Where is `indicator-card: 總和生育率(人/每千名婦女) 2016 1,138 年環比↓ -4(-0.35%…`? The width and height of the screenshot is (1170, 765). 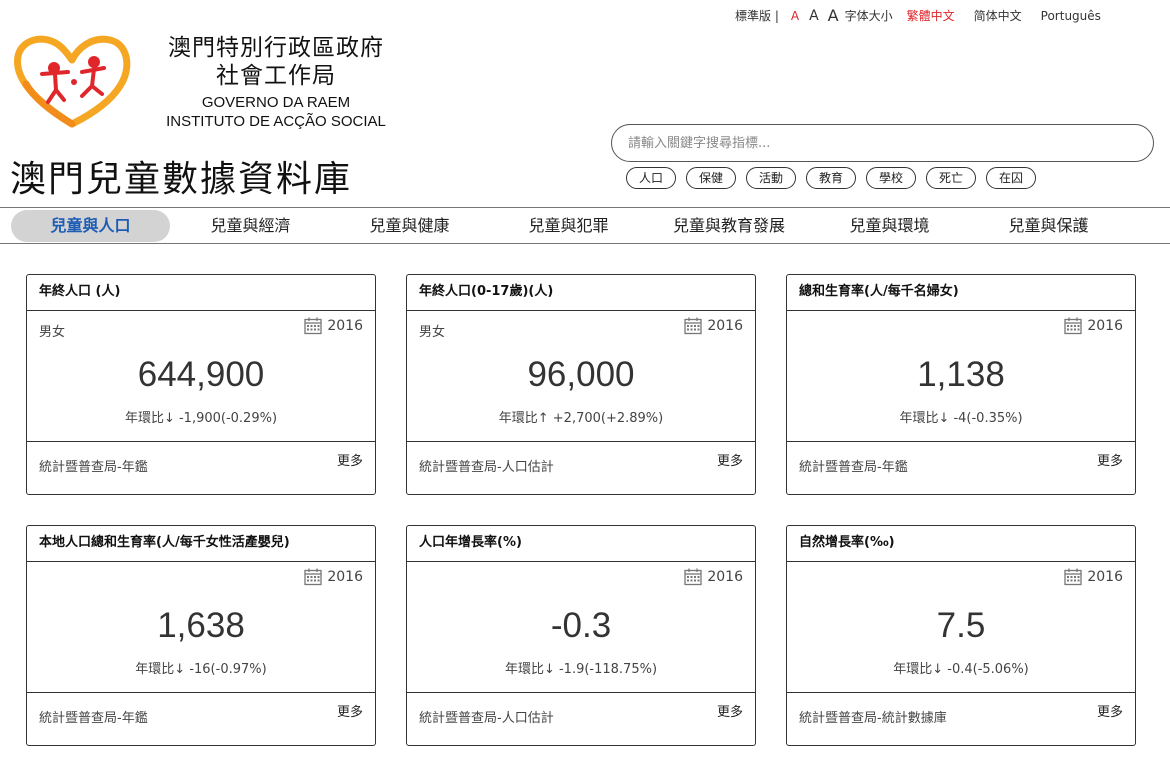 indicator-card: 總和生育率(人/每千名婦女) 2016 1,138 年環比↓ -4(-0.35%… is located at coordinates (961, 384).